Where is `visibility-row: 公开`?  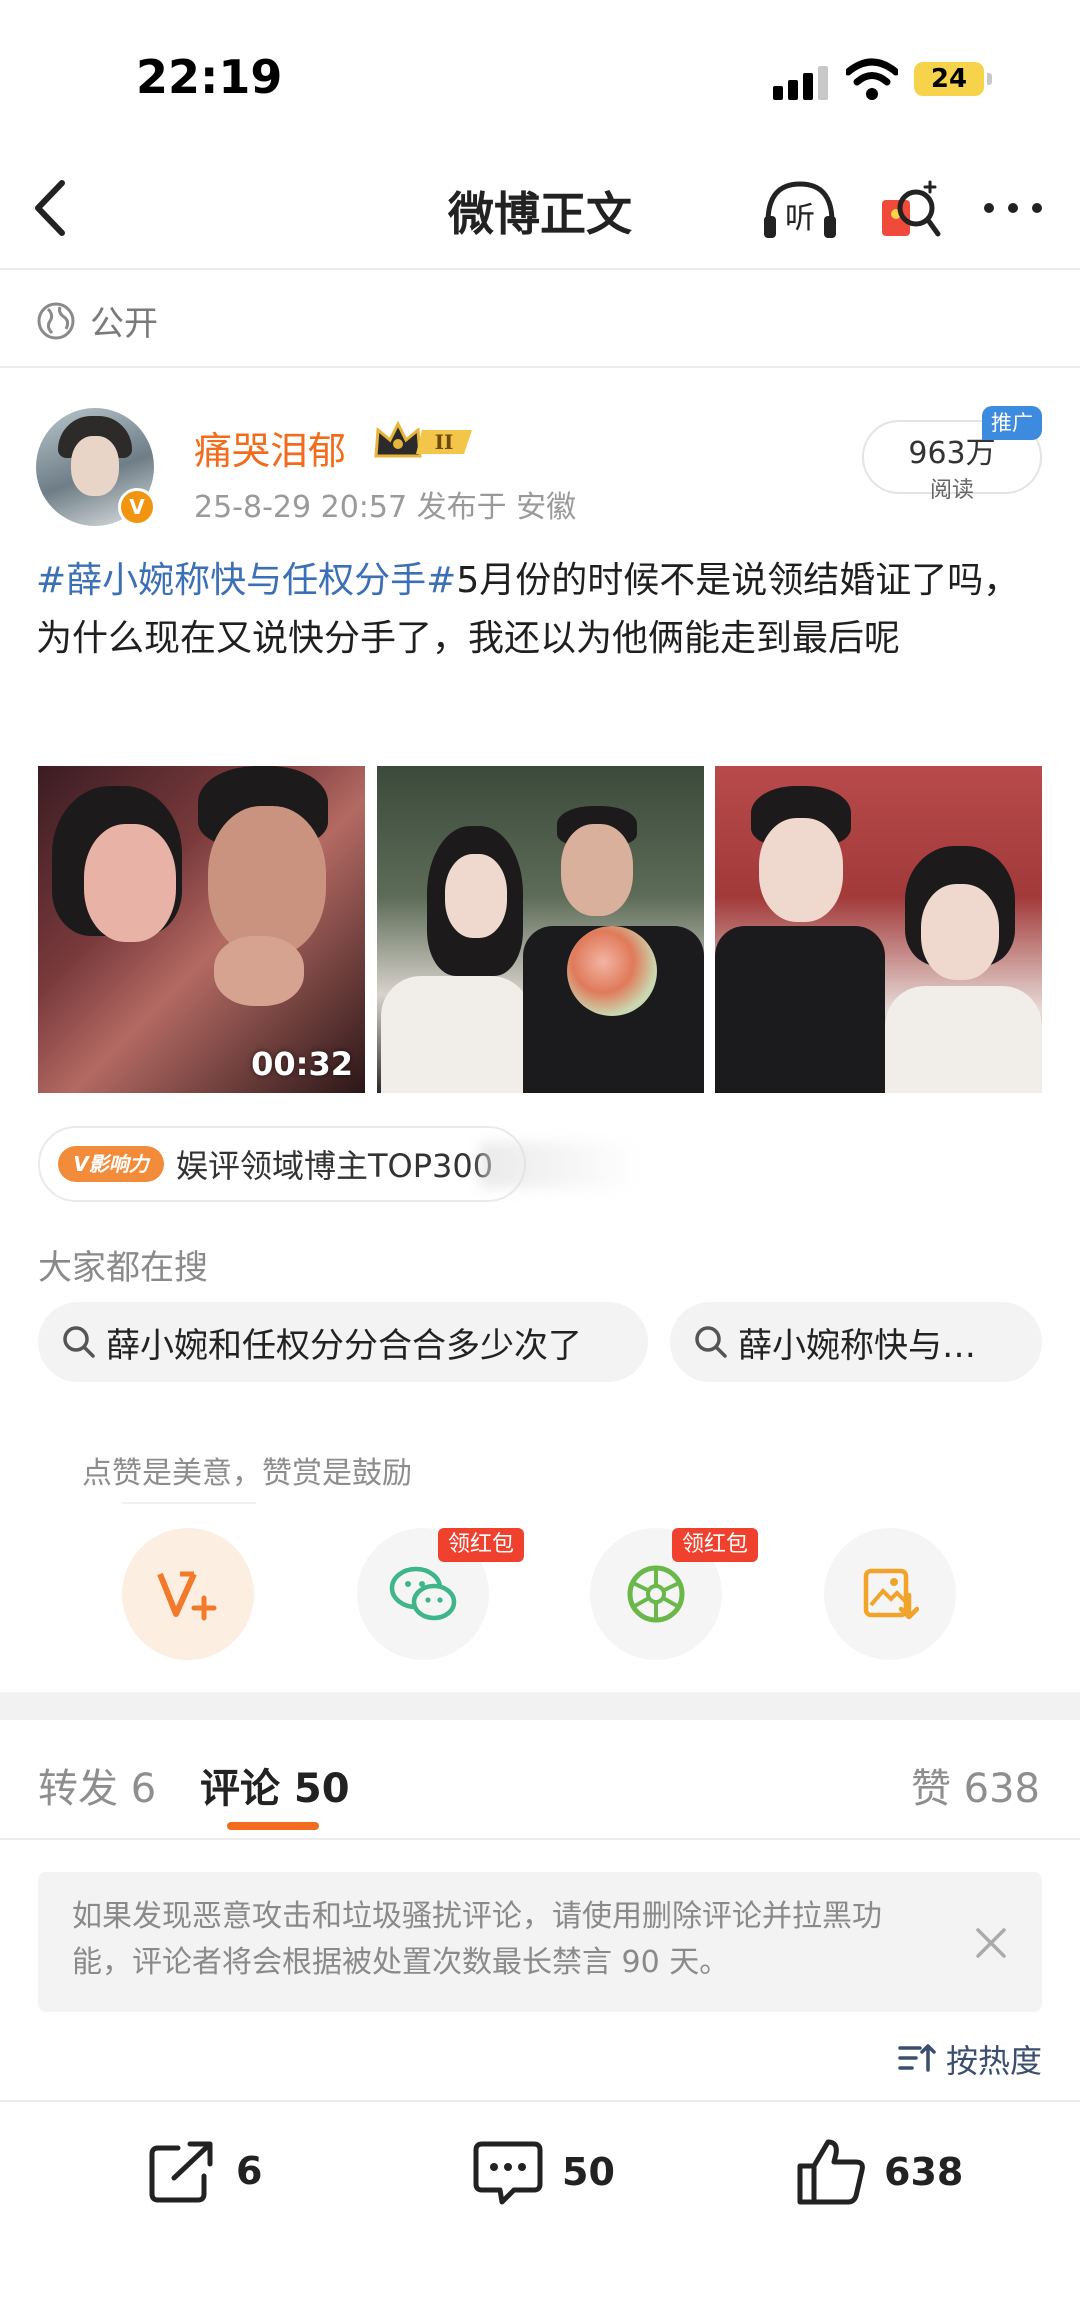
visibility-row: 公开 is located at coordinates (97, 320).